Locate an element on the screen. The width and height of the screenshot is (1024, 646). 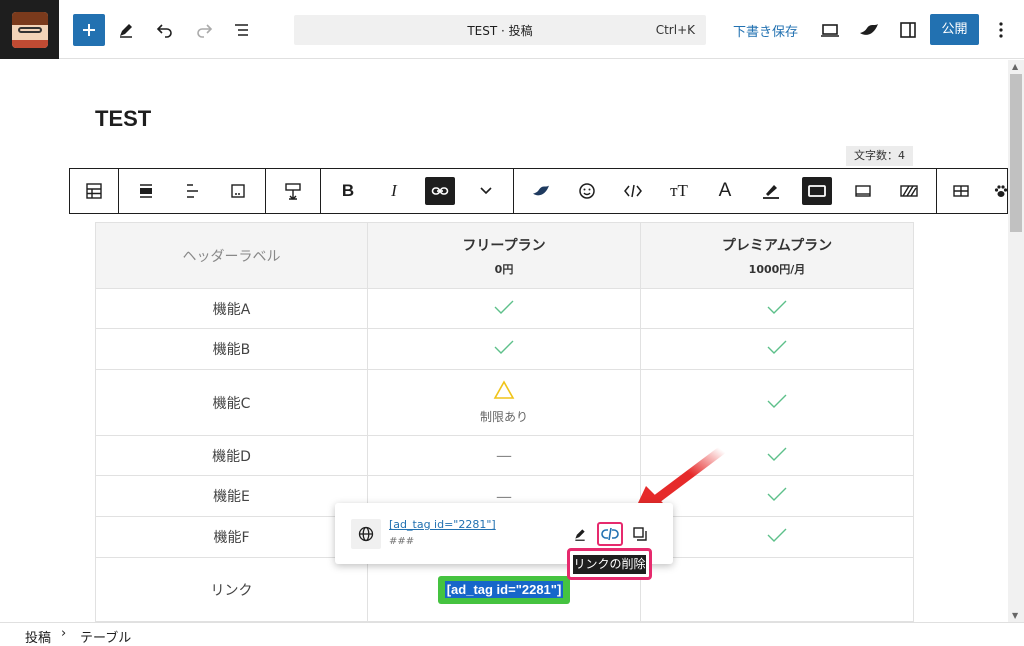
table-row: 機能B is located at coordinates (504, 349).